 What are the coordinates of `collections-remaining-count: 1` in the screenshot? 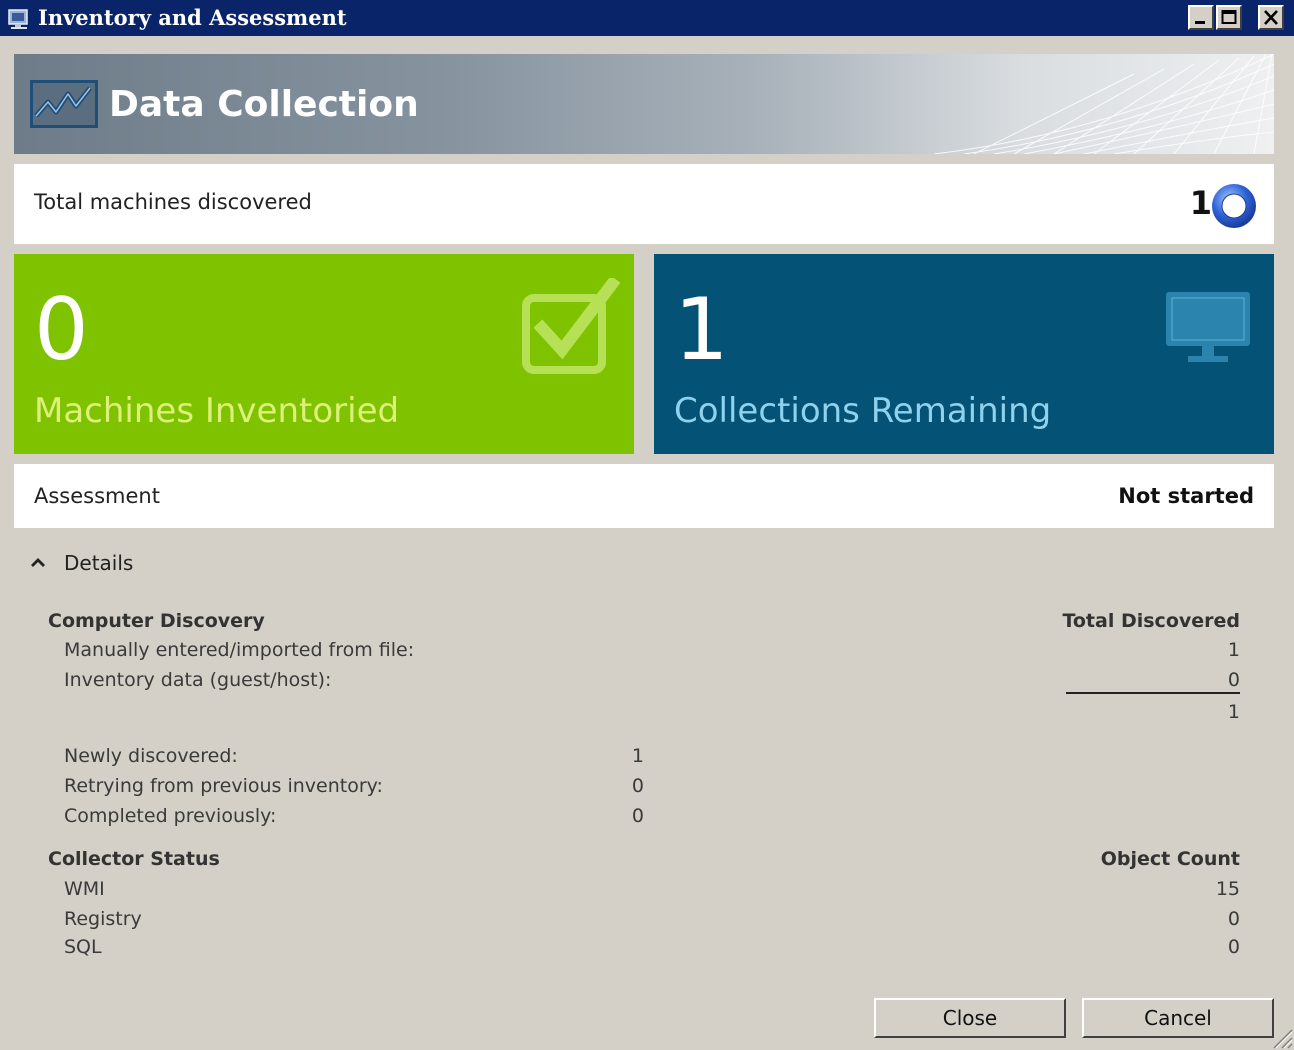 It's located at (701, 330).